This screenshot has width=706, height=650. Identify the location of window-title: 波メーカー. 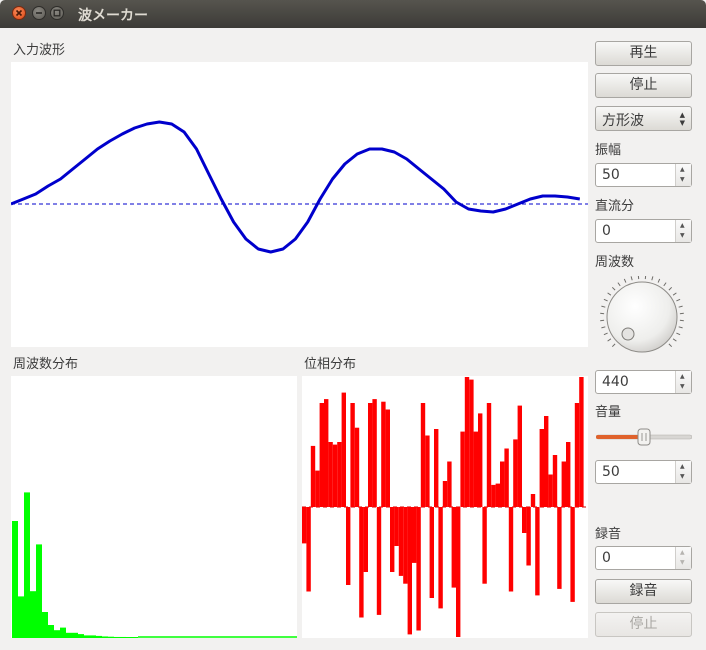
(113, 16).